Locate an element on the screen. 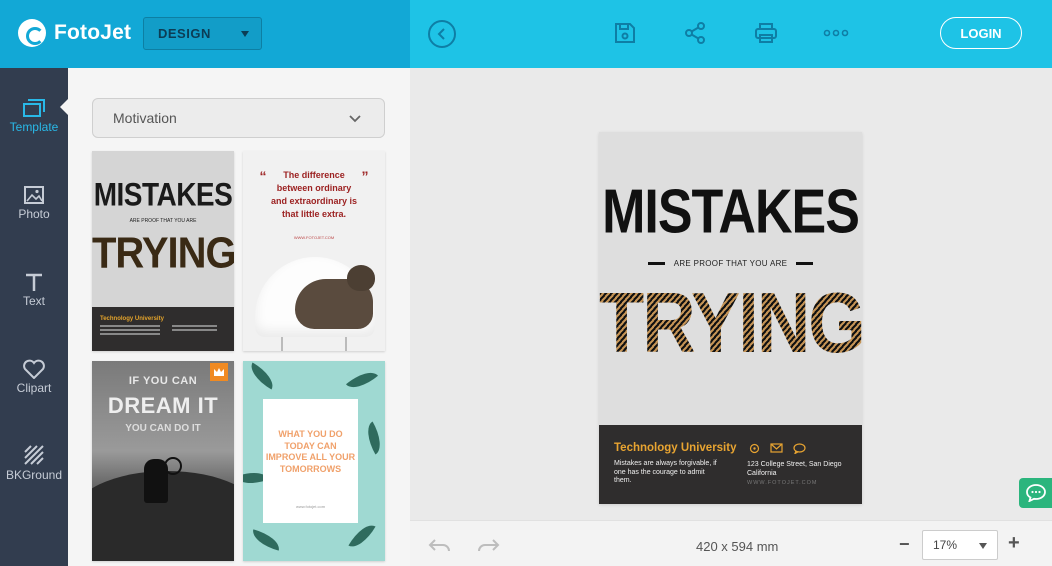  back-button is located at coordinates (442, 34).